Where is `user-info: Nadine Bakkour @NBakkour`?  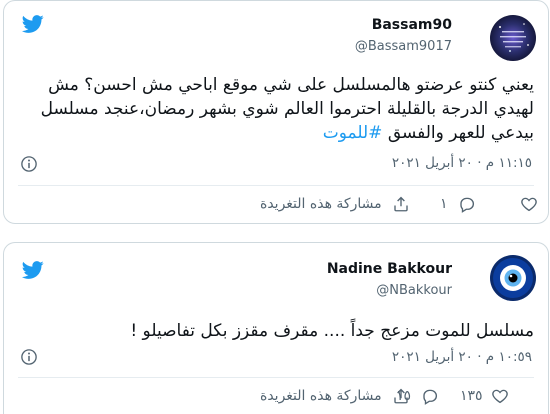
user-info: Nadine Bakkour @NBakkour is located at coordinates (389, 279).